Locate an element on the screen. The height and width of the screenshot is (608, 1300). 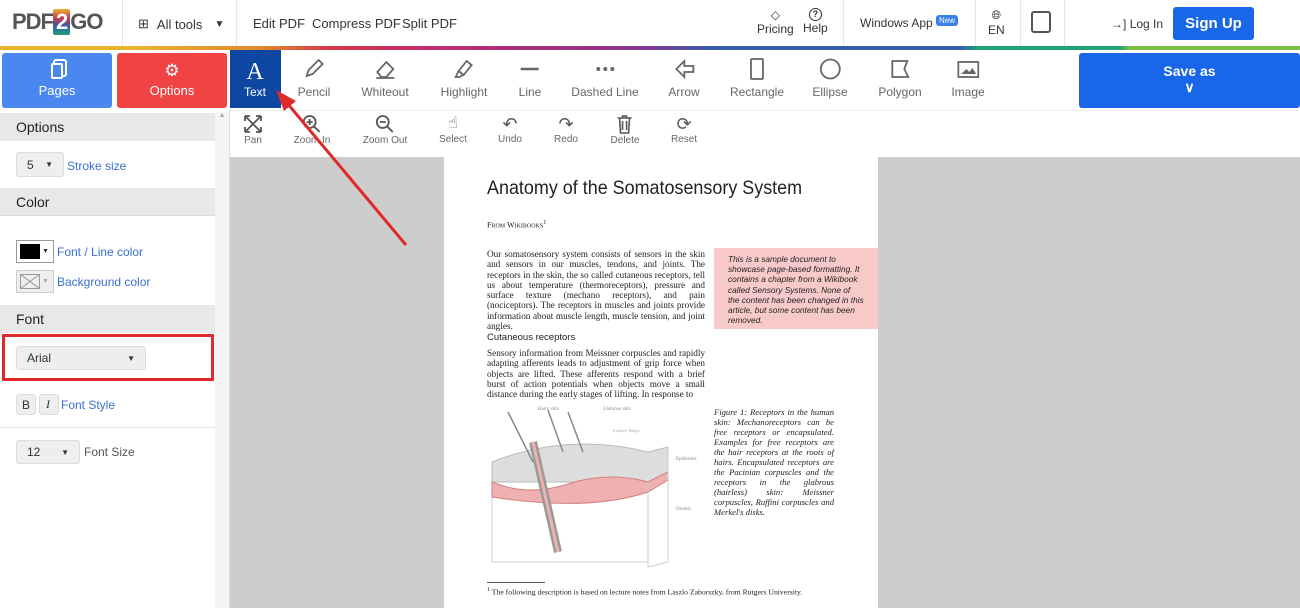
font-section-title: Font is located at coordinates (107, 319).